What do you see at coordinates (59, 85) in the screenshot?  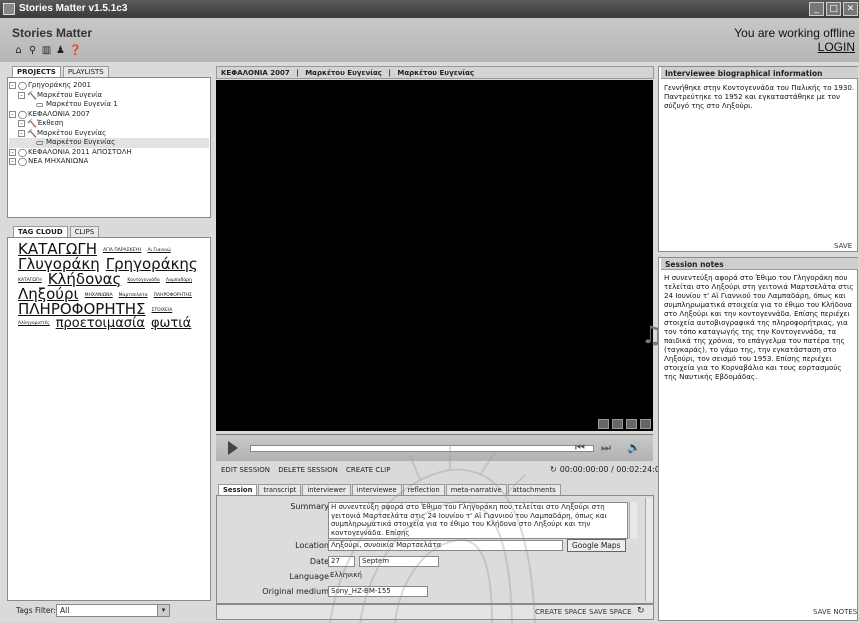 I see `tree-item-label: Γρηγοράκης 2001` at bounding box center [59, 85].